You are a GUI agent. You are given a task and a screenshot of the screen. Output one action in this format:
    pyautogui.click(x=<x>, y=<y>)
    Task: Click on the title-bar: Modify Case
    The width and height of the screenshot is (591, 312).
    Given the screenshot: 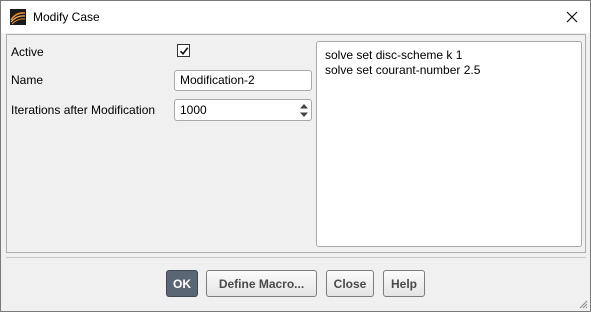 What is the action you would take?
    pyautogui.click(x=295, y=17)
    